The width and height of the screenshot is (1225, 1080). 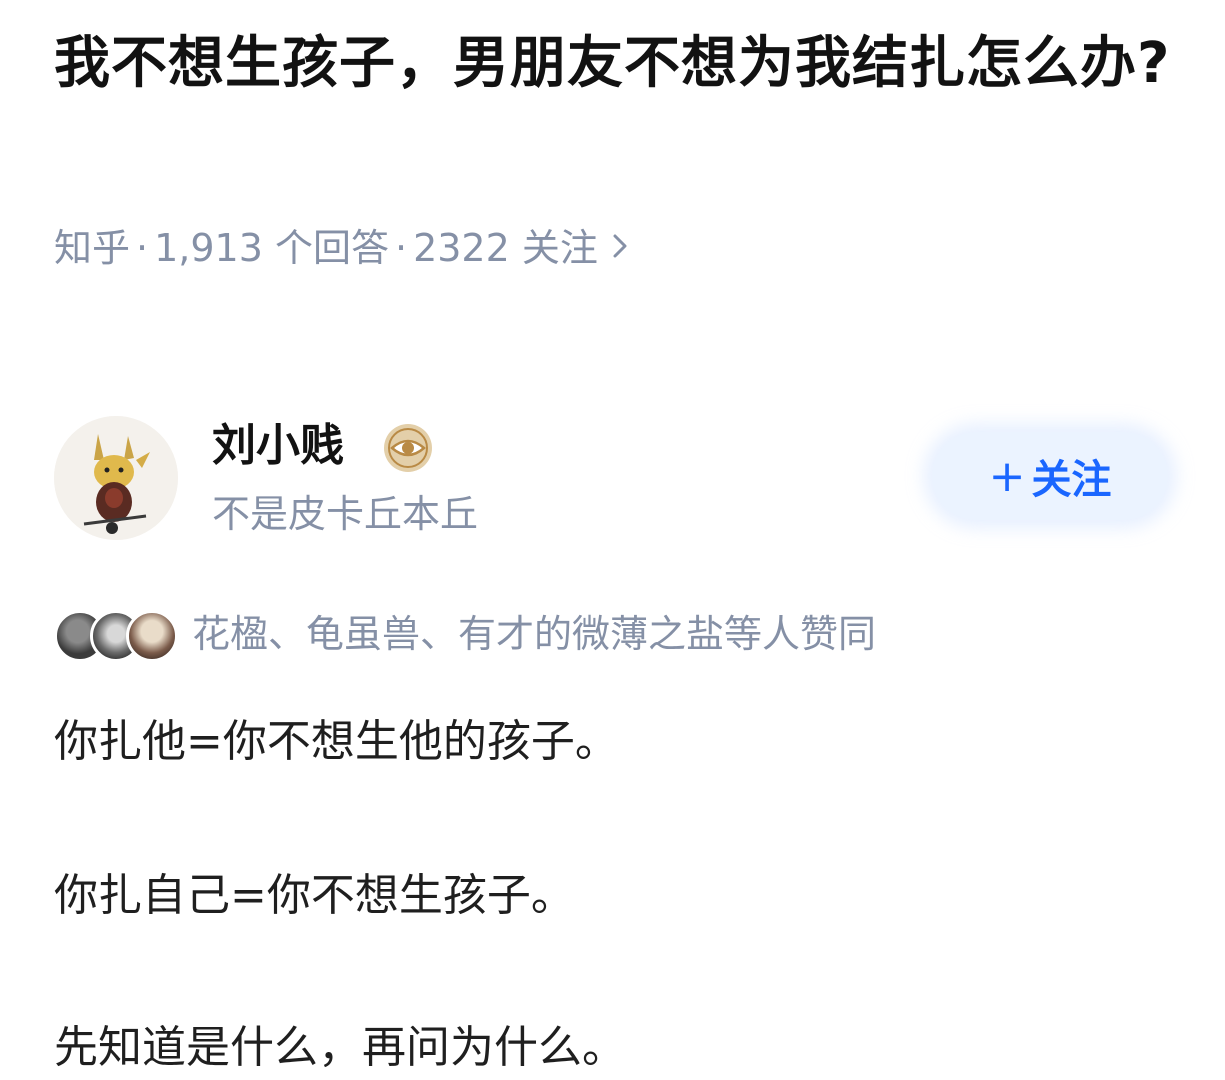 I want to click on upvoters-row: 花楹、龟虽兽、有才的微薄之盐等人赞同, so click(x=465, y=634).